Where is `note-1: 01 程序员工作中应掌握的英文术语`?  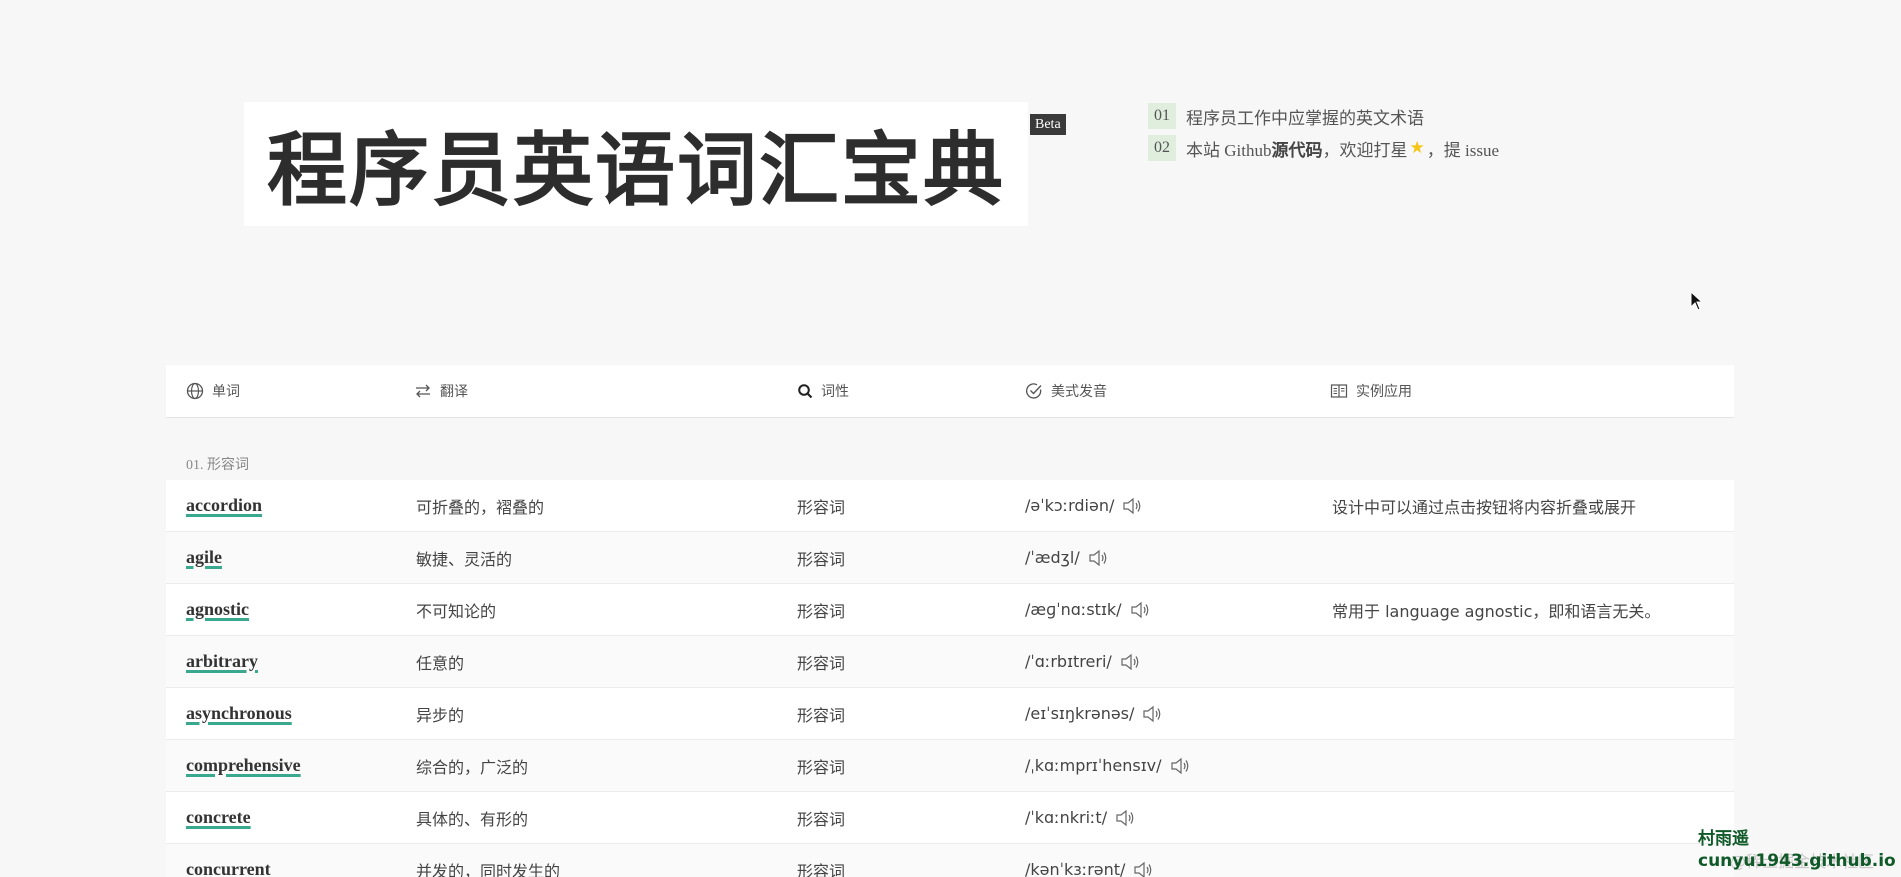
note-1: 01 程序员工作中应掌握的英文术语 is located at coordinates (1323, 116).